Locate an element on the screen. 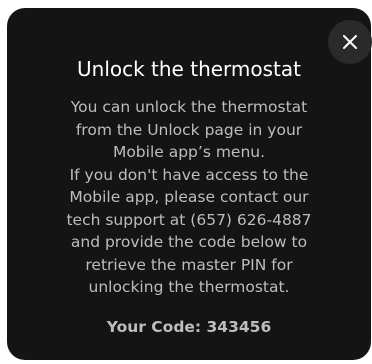 This screenshot has width=372, height=364. message-line: Mobile app, please contact our is located at coordinates (189, 197).